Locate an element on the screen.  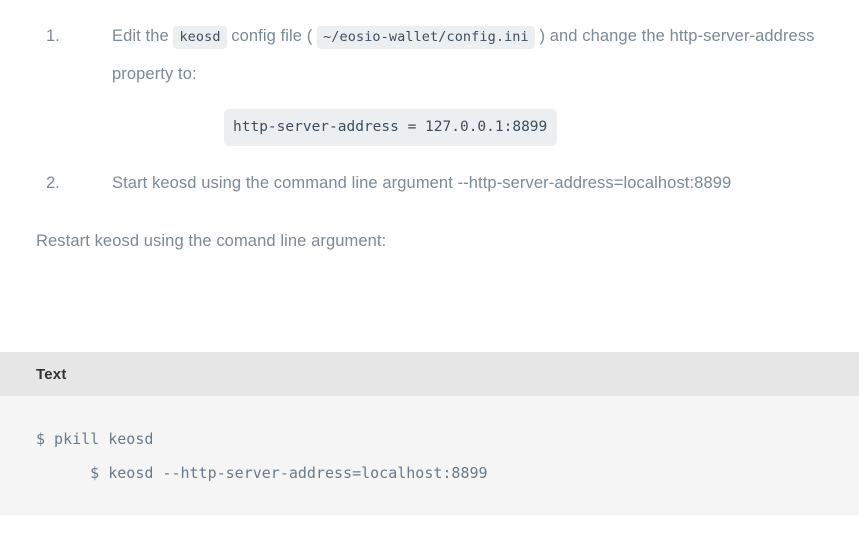
list-item-marker: 2. is located at coordinates (53, 183).